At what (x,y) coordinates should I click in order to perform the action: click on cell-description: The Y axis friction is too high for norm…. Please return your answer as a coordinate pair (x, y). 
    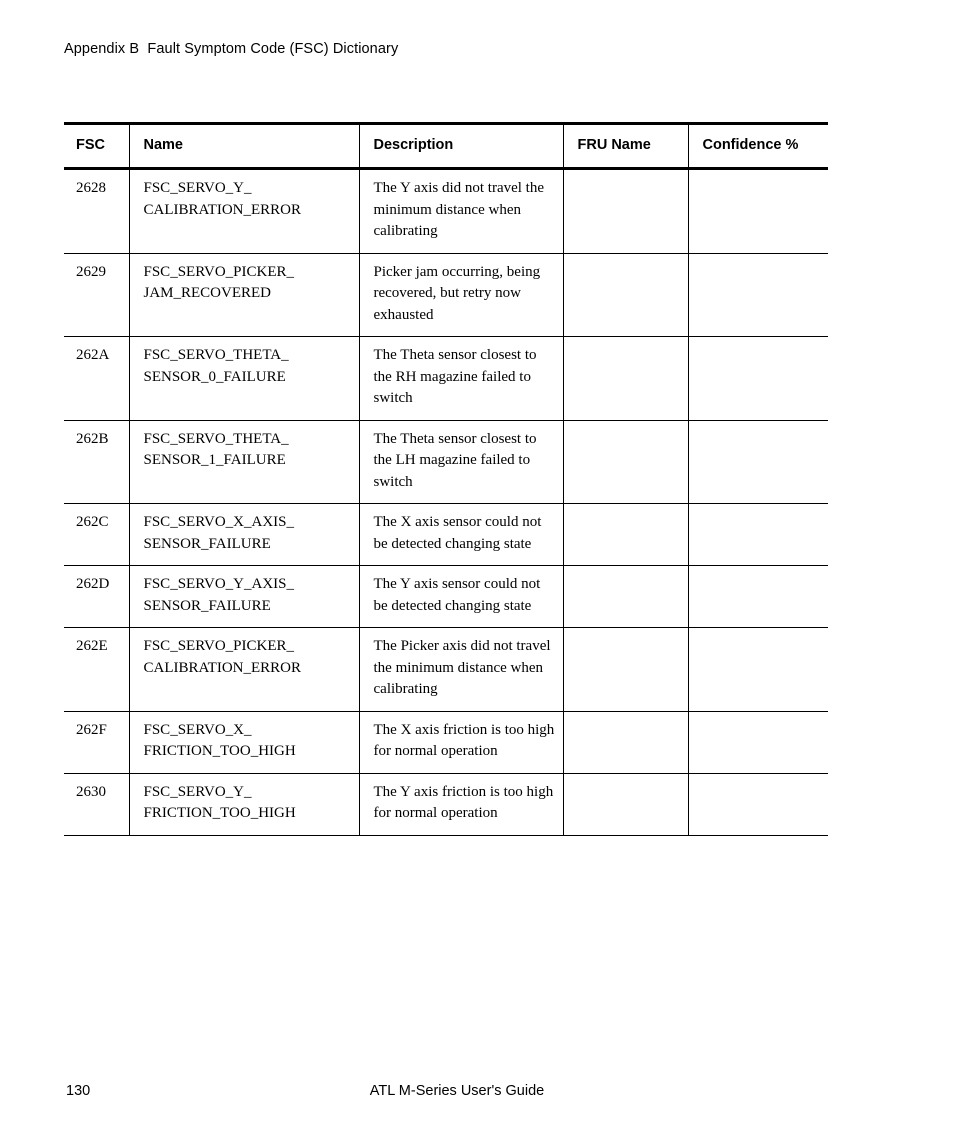
    Looking at the image, I should click on (460, 804).